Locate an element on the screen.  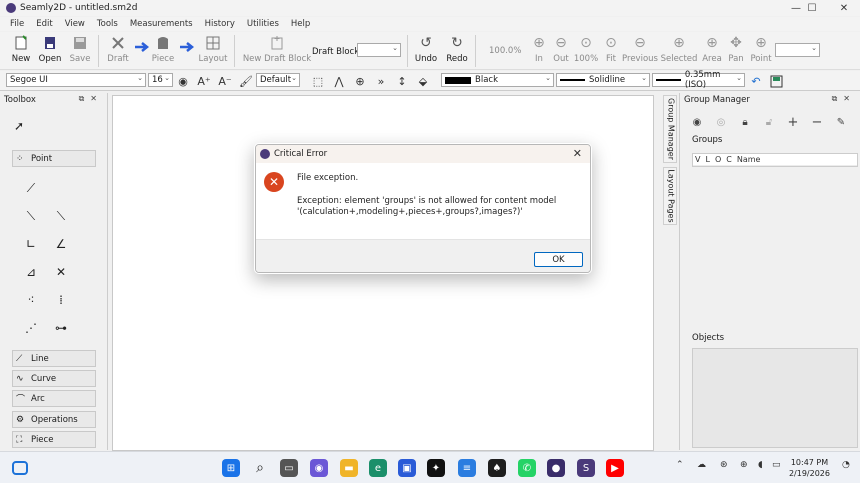
new-draft-block-button: New Draft Block is located at coordinates (277, 49).